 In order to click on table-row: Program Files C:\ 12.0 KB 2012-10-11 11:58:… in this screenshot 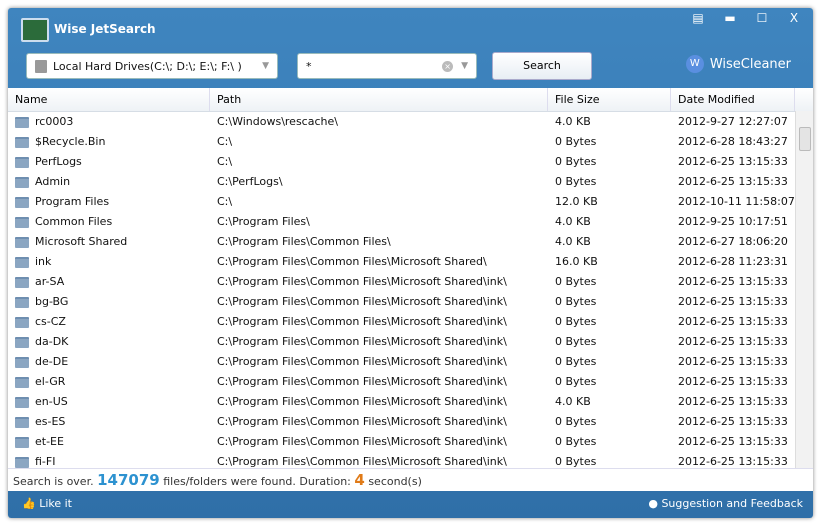, I will do `click(410, 202)`.